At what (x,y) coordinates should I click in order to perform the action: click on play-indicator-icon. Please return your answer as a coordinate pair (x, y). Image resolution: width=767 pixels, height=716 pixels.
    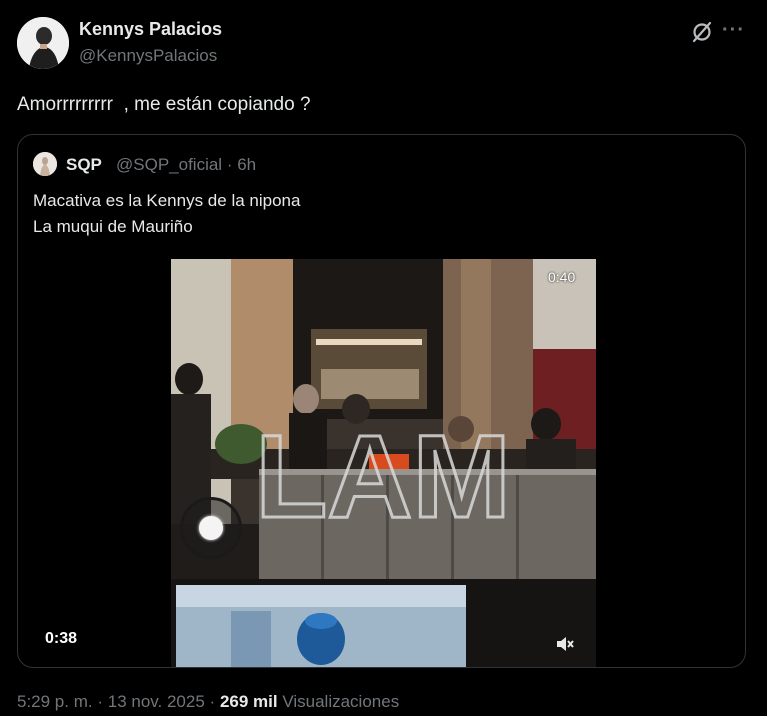
    Looking at the image, I should click on (211, 528).